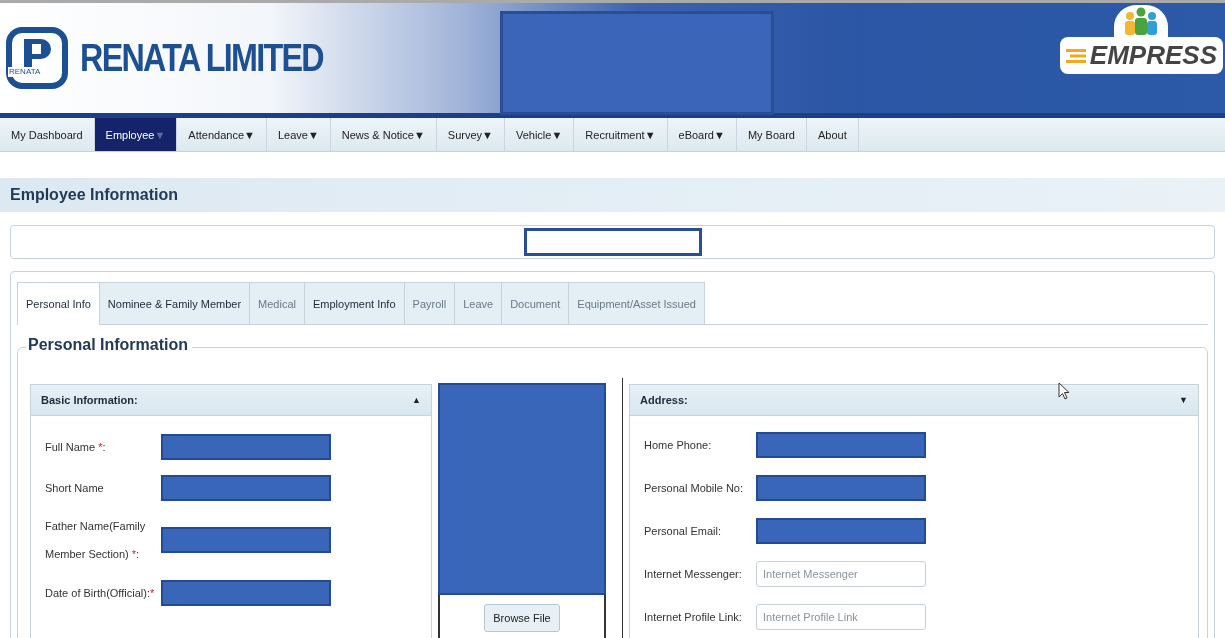 Image resolution: width=1225 pixels, height=638 pixels. I want to click on collapse-toggle: ▲, so click(416, 400).